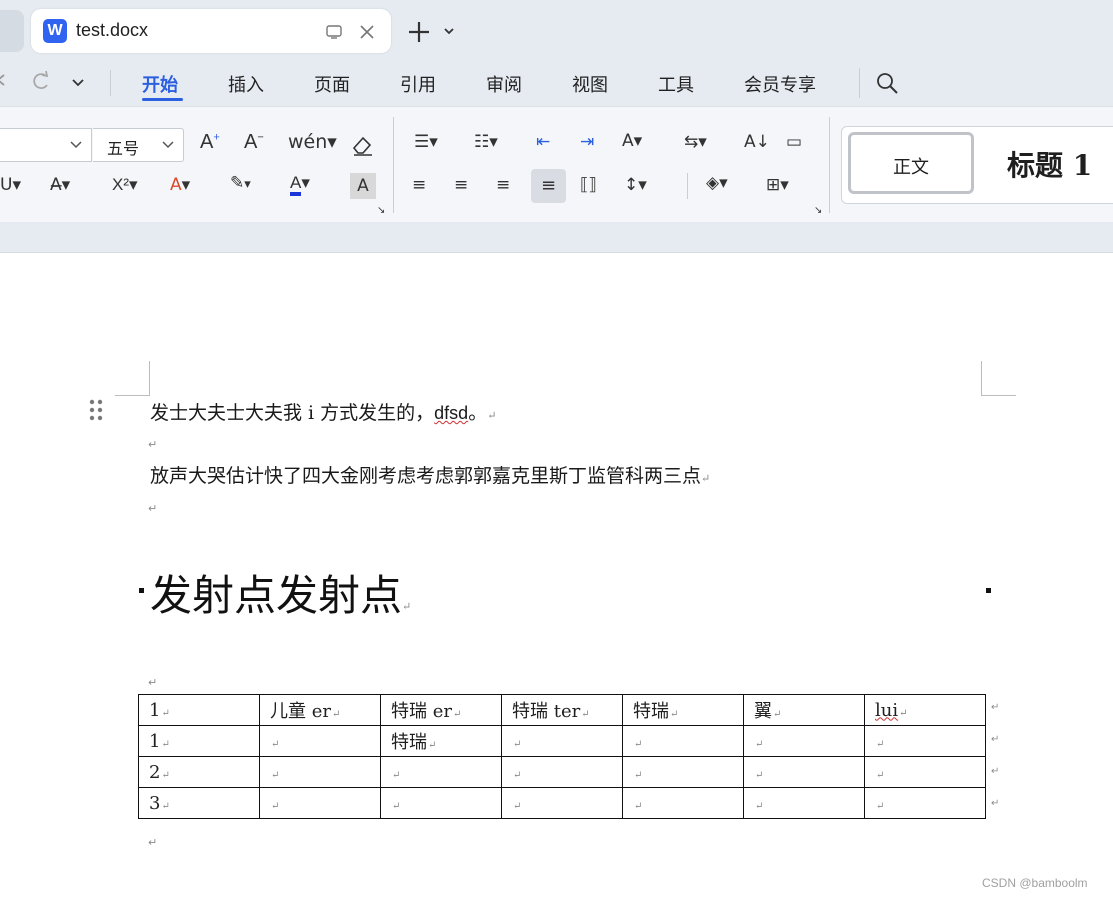  What do you see at coordinates (323, 411) in the screenshot?
I see `paragraph-1: 发士大夫士大夫我 i 方式发生的，dfsd。↵` at bounding box center [323, 411].